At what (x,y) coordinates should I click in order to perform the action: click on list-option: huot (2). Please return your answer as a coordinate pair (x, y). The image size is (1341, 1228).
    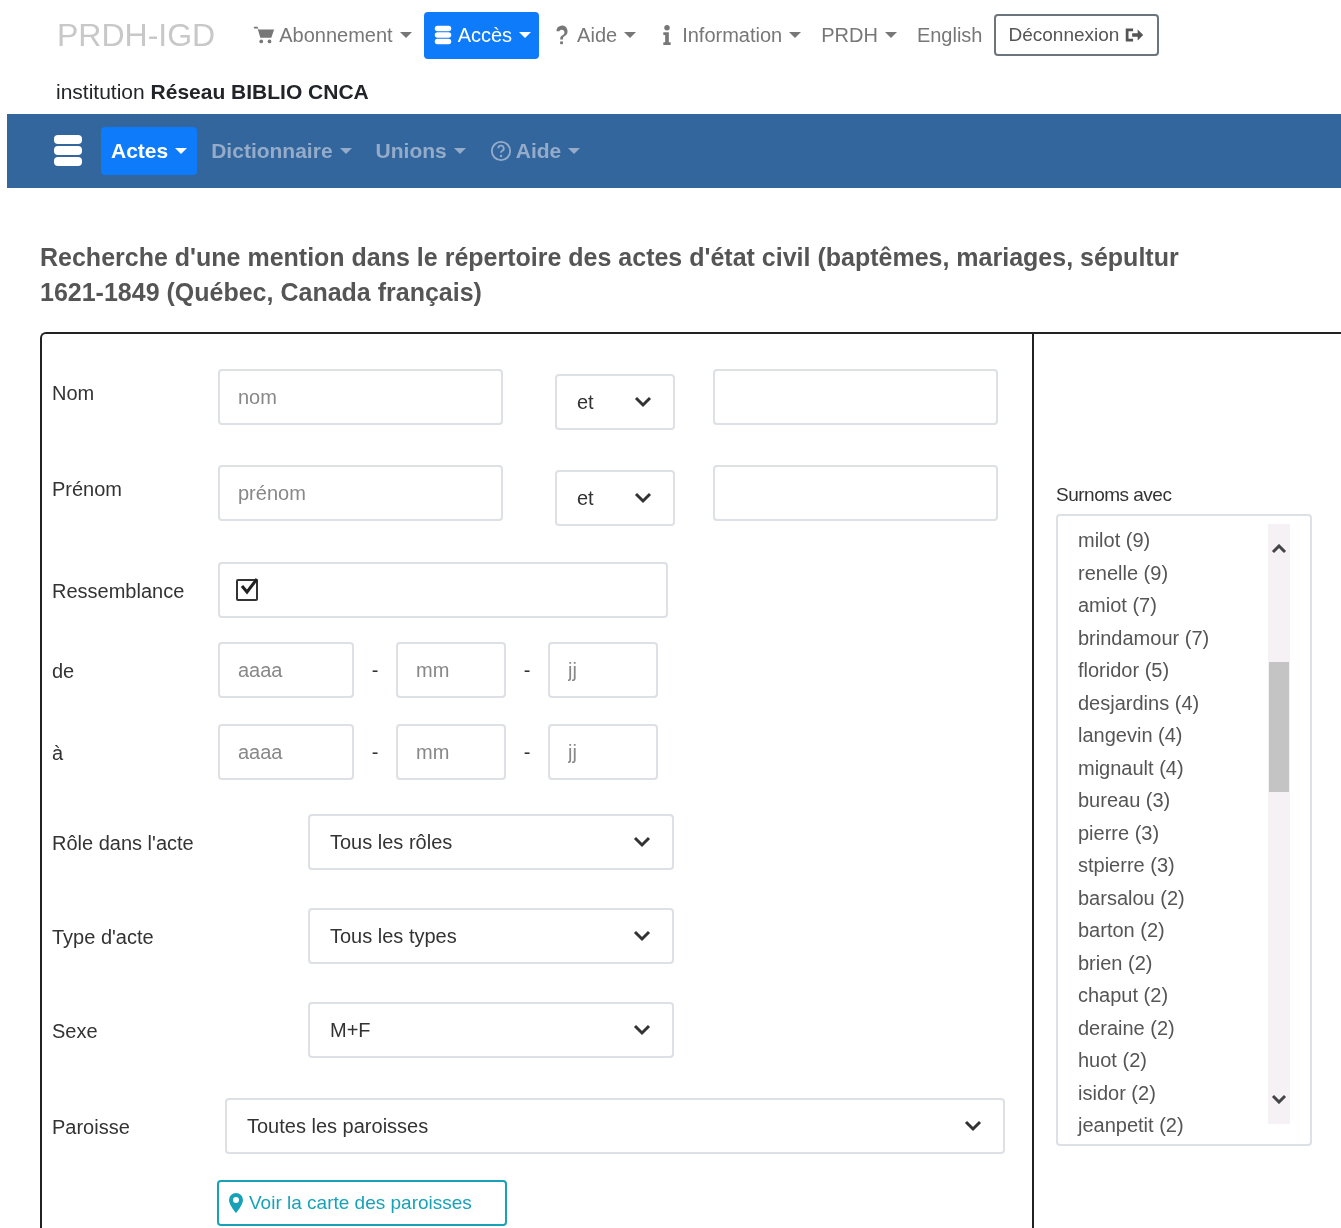
    Looking at the image, I should click on (1173, 1060).